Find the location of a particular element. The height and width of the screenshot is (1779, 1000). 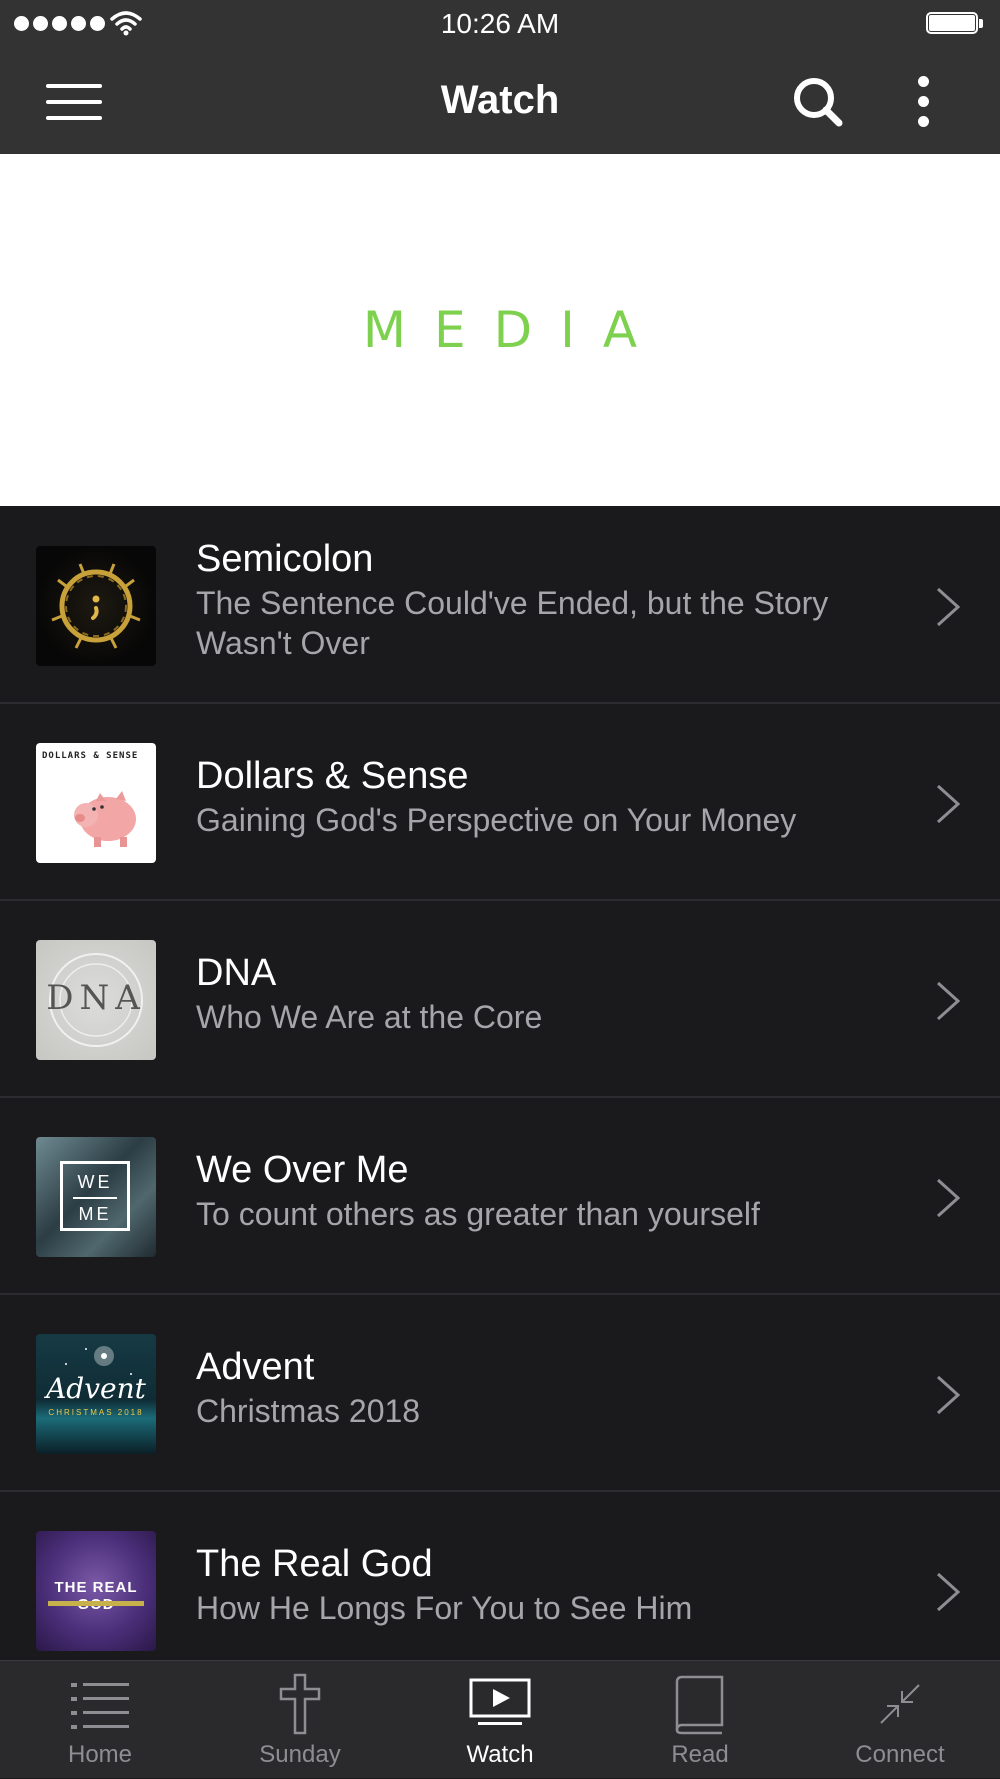

series-thumbnail: WE ME is located at coordinates (96, 1197).